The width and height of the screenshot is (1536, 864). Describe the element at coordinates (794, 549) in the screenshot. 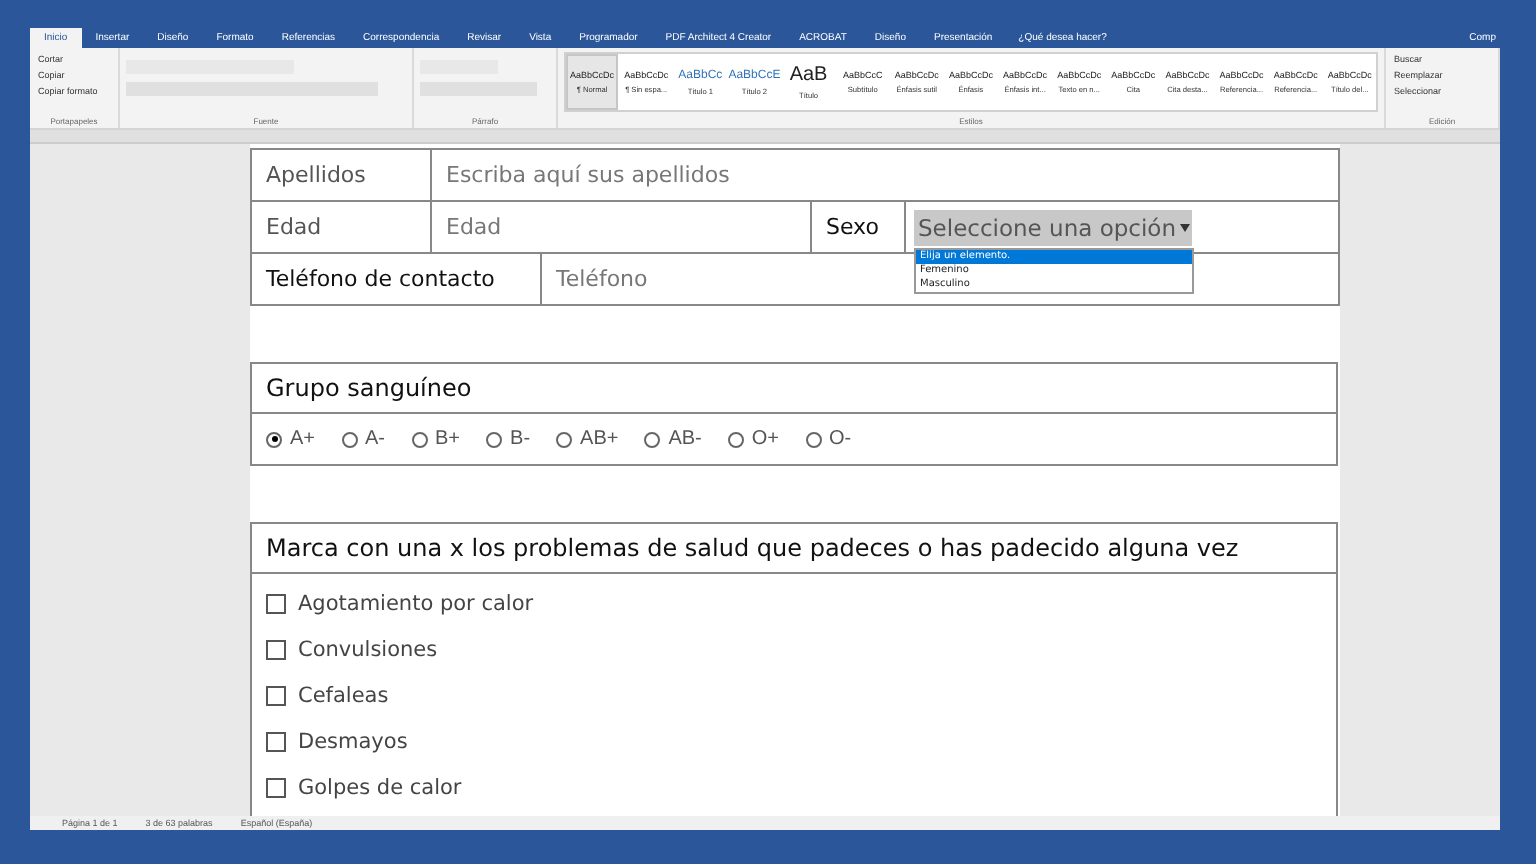

I see `section-title: Marca con una x los problemas de salud que padeces o has padecido alguna vez` at that location.